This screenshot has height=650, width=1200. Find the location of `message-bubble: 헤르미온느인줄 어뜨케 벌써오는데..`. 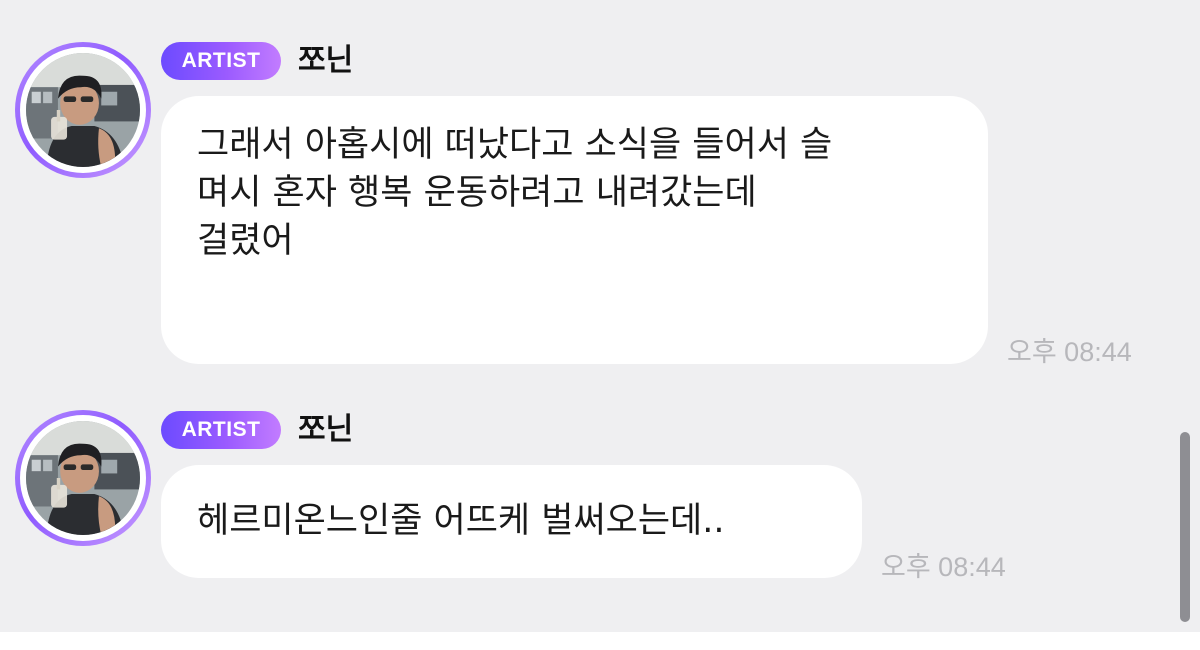

message-bubble: 헤르미온느인줄 어뜨케 벌써오는데.. is located at coordinates (511, 521).